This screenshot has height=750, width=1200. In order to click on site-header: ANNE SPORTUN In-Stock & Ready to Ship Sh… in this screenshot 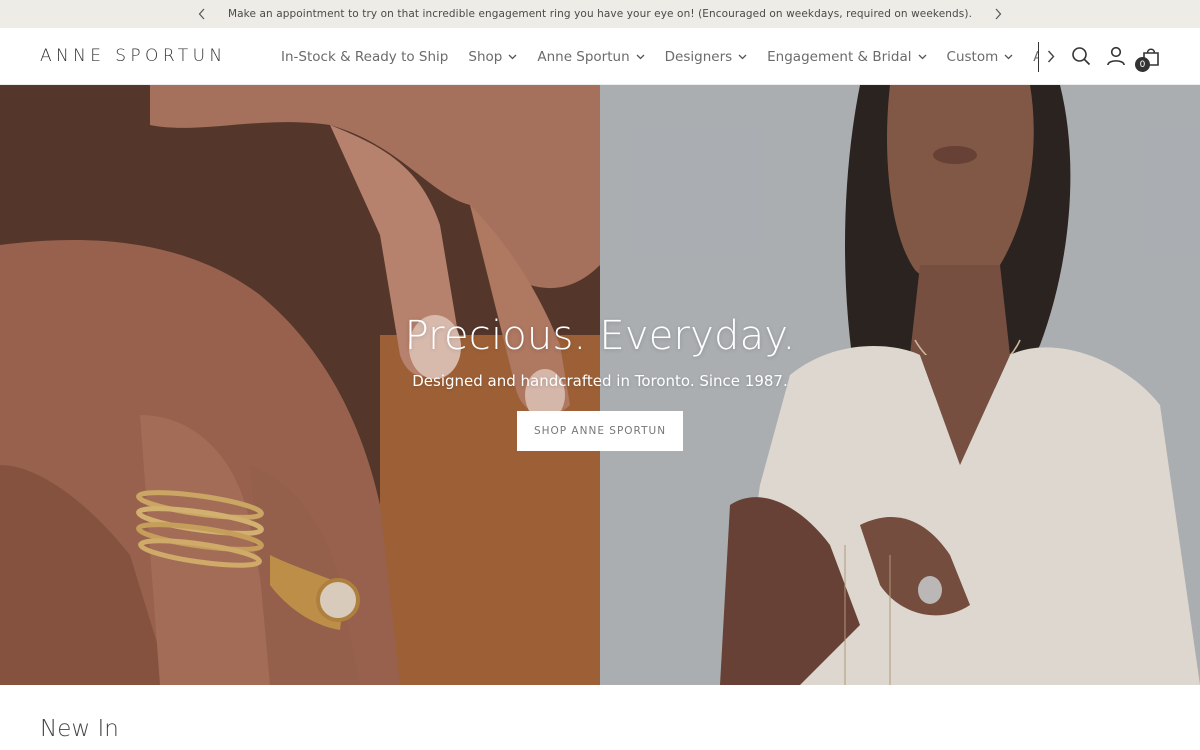, I will do `click(600, 56)`.